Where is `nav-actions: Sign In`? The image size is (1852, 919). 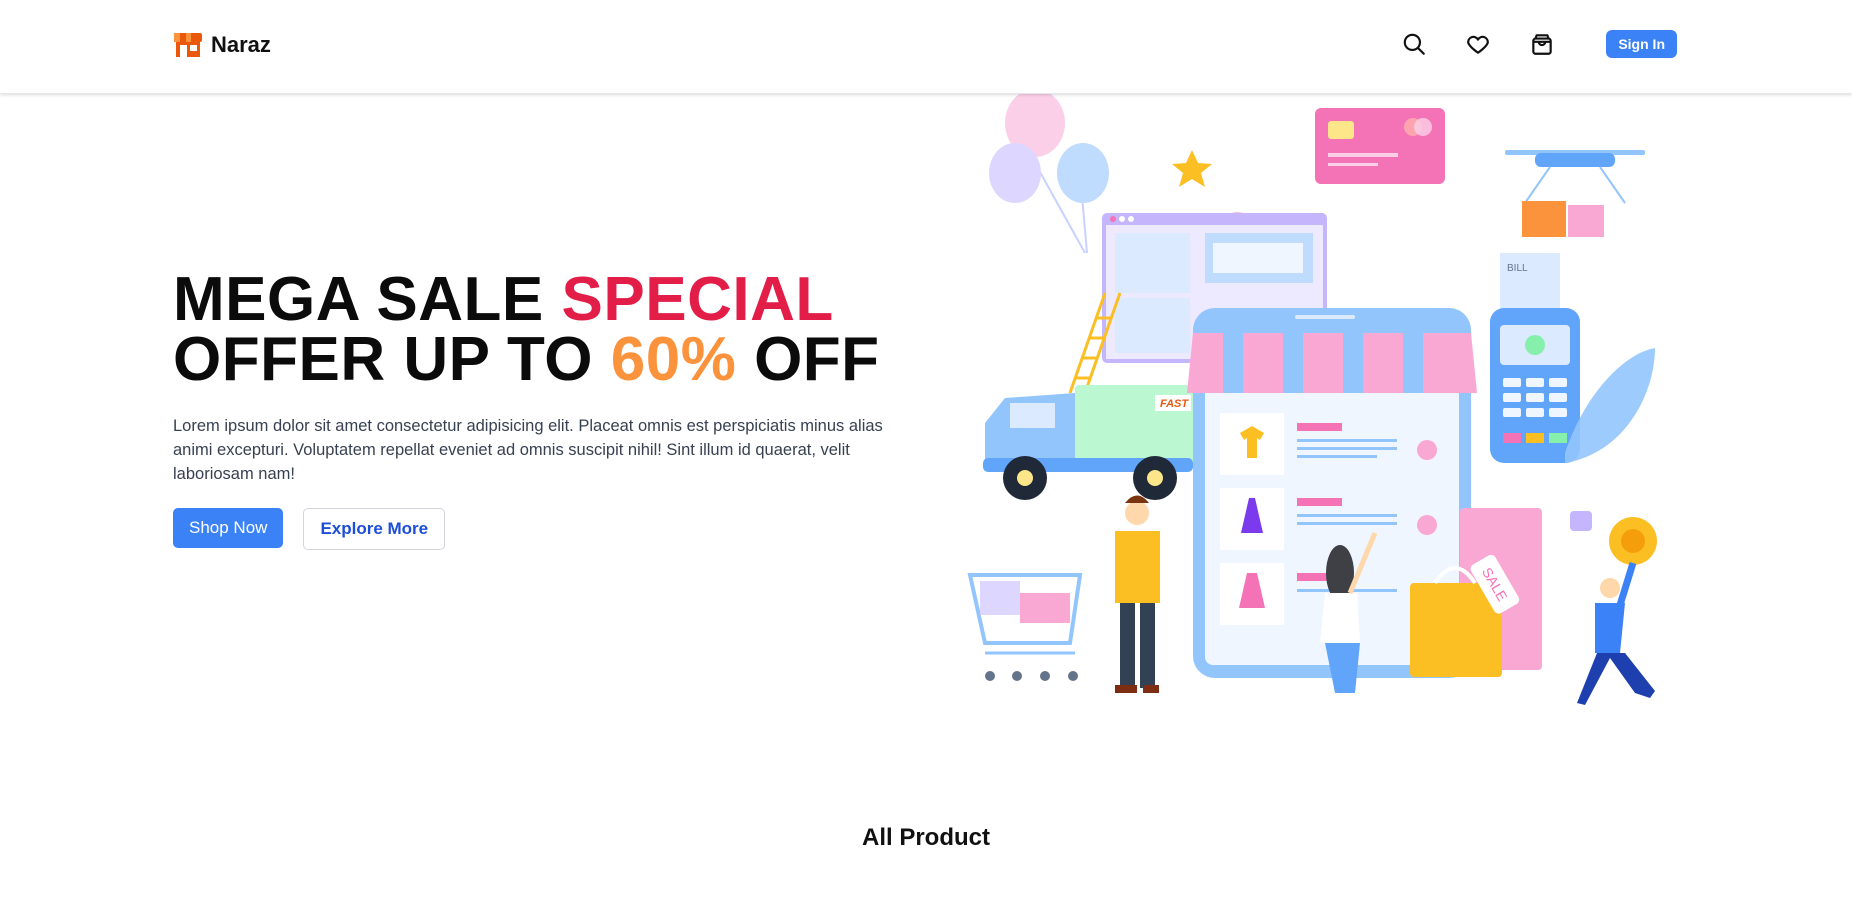
nav-actions: Sign In is located at coordinates (1538, 44).